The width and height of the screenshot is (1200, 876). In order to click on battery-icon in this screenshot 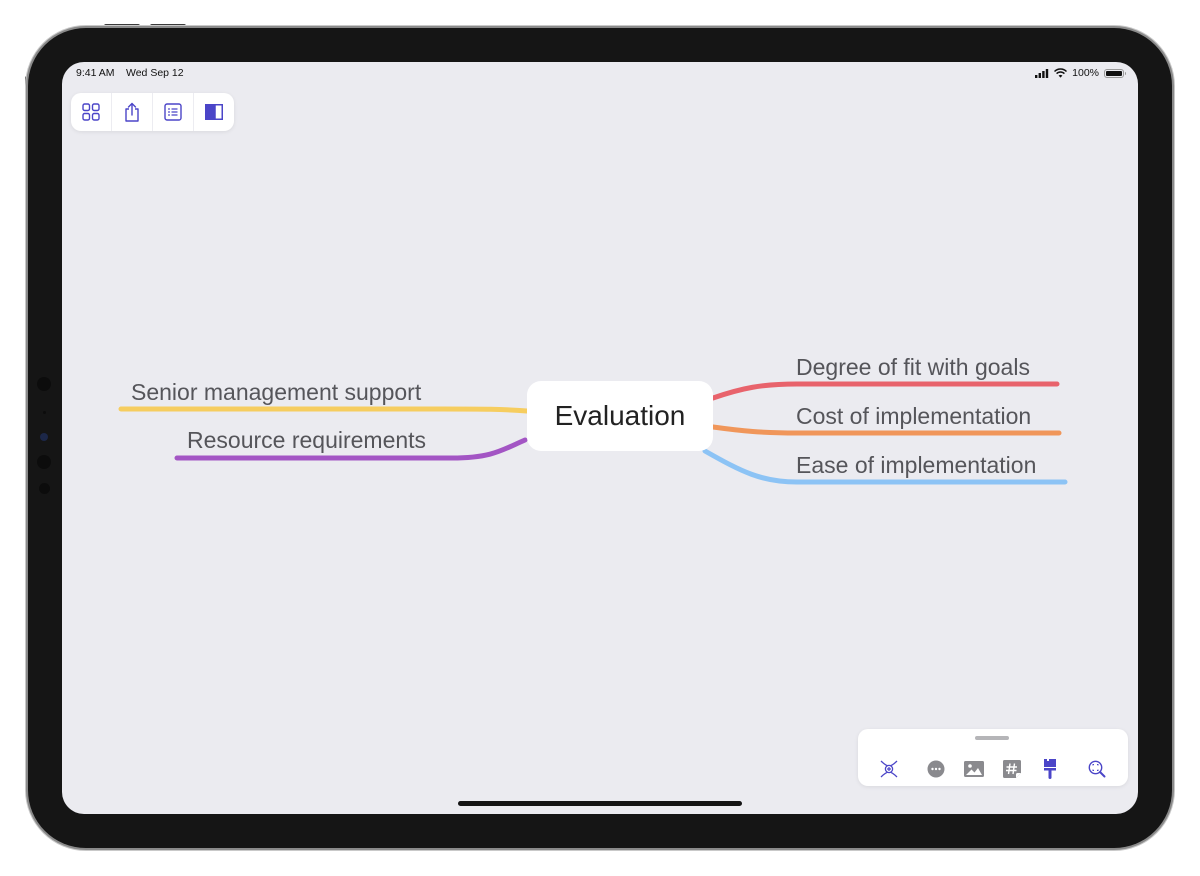, I will do `click(1115, 73)`.